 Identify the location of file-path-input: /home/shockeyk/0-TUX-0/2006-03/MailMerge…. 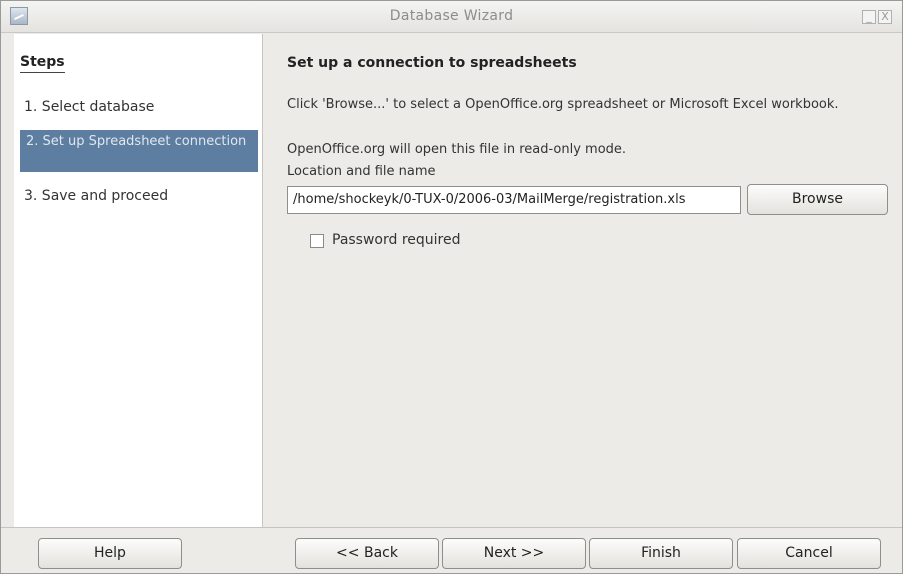
(514, 200).